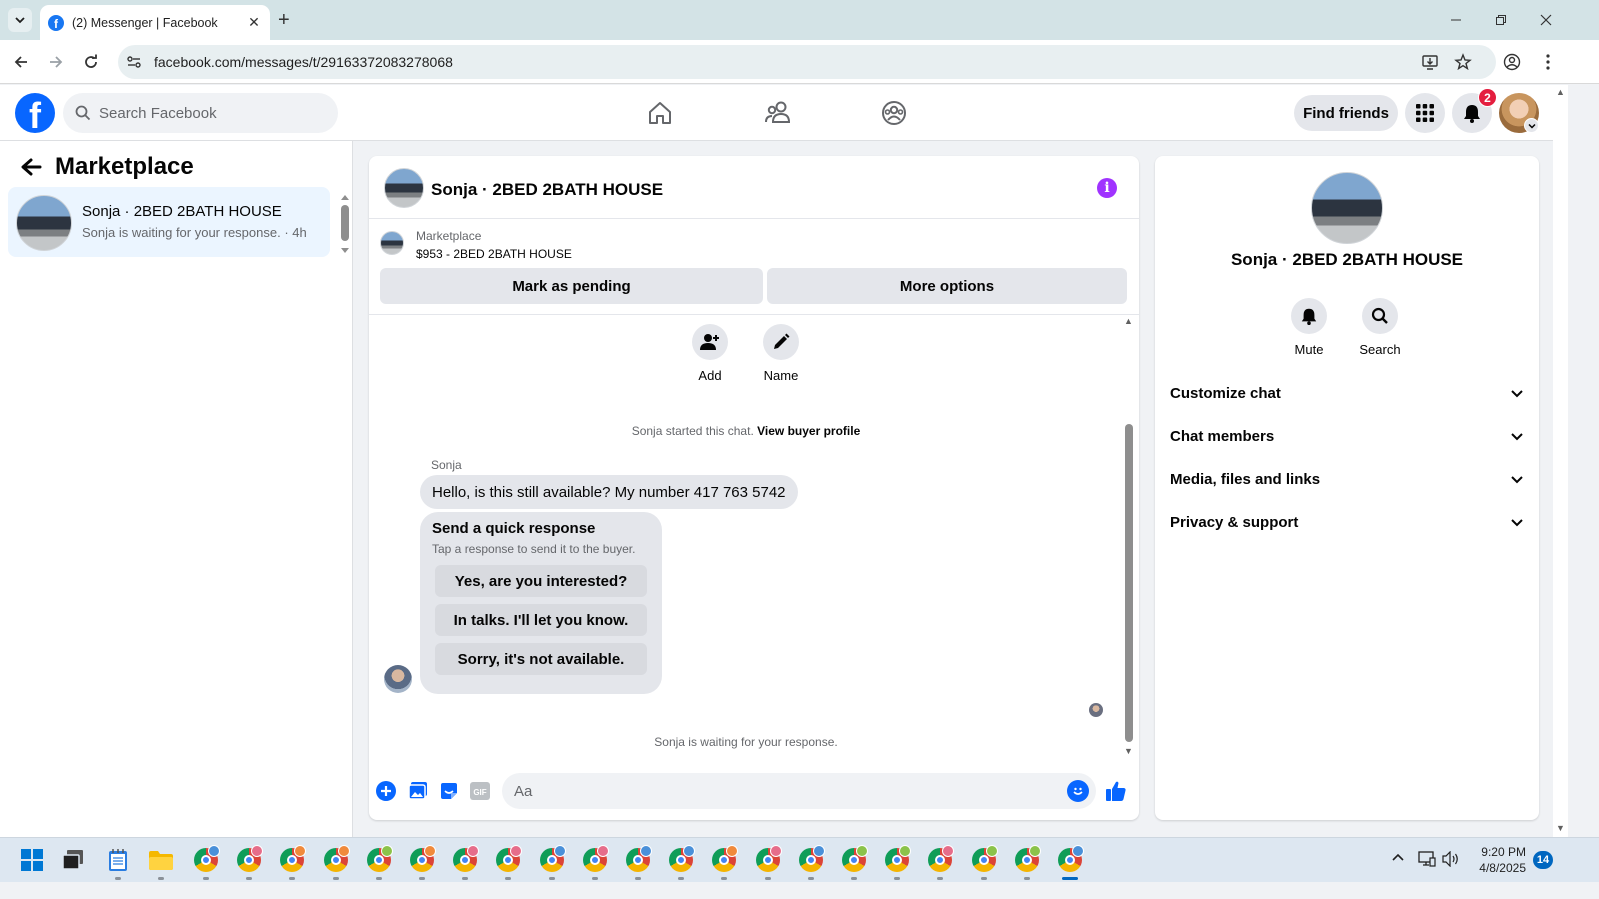 This screenshot has height=899, width=1599. What do you see at coordinates (56, 62) in the screenshot?
I see `forward-button` at bounding box center [56, 62].